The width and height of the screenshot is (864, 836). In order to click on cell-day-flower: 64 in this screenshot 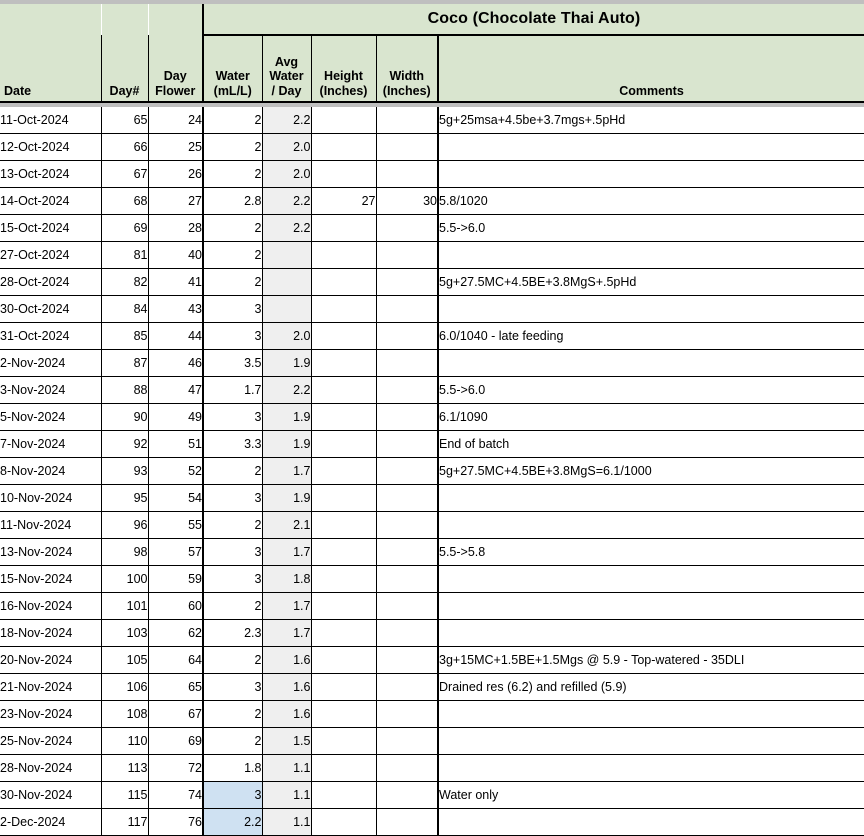, I will do `click(176, 660)`.